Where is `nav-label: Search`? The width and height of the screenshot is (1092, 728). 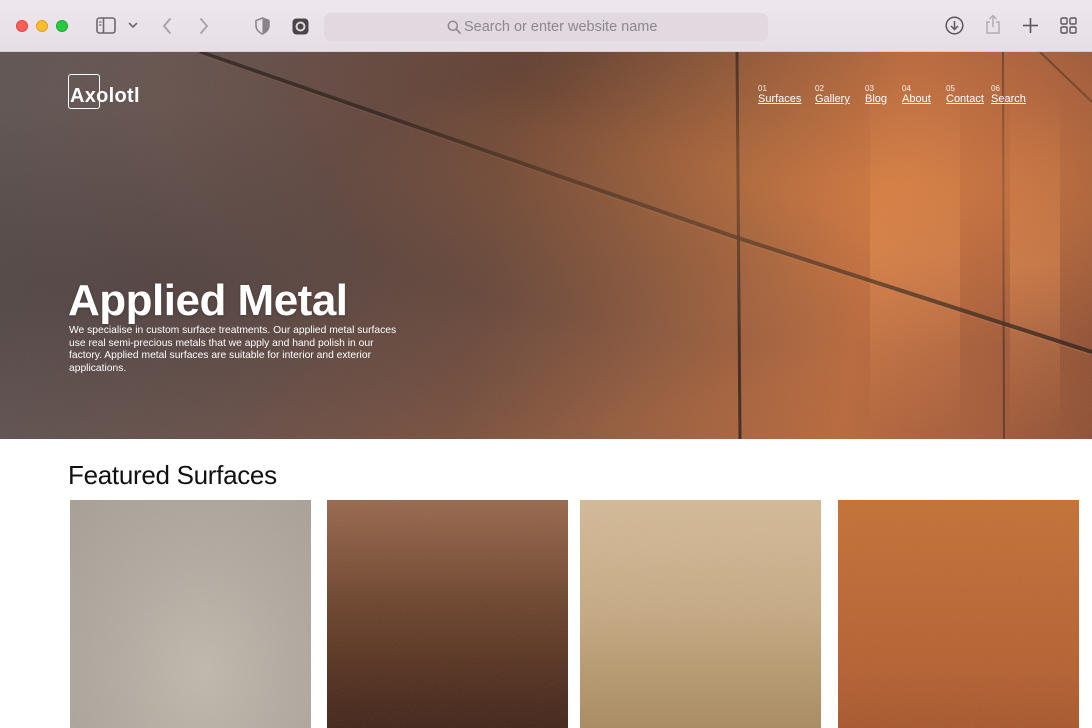 nav-label: Search is located at coordinates (1008, 99).